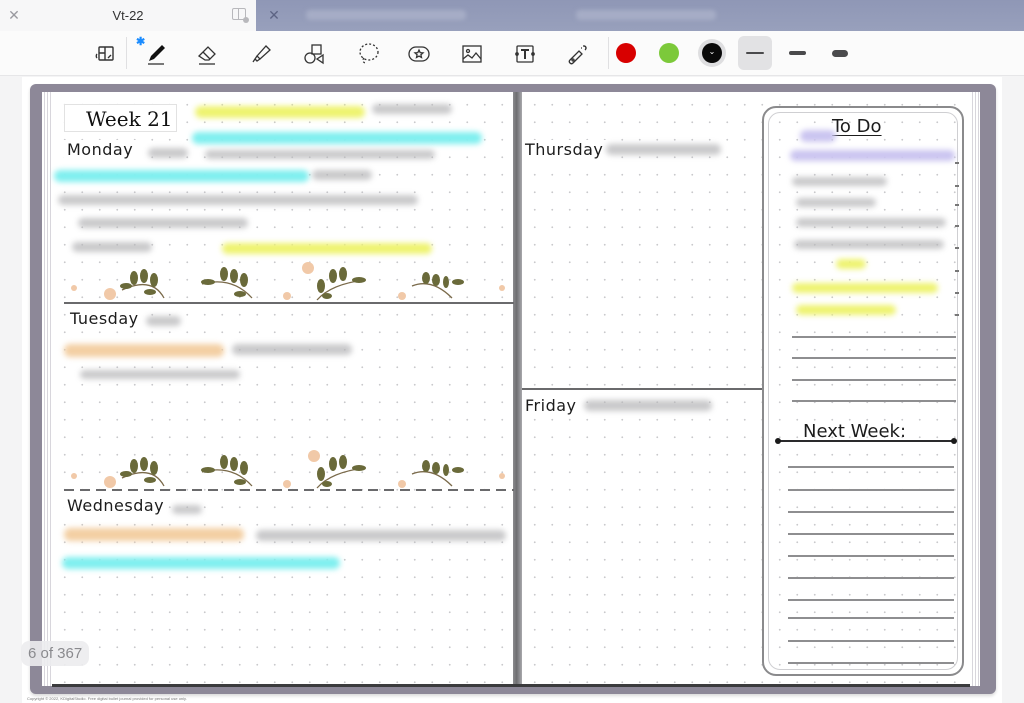  Describe the element at coordinates (511, 685) in the screenshot. I see `page-bottom-edge` at that location.